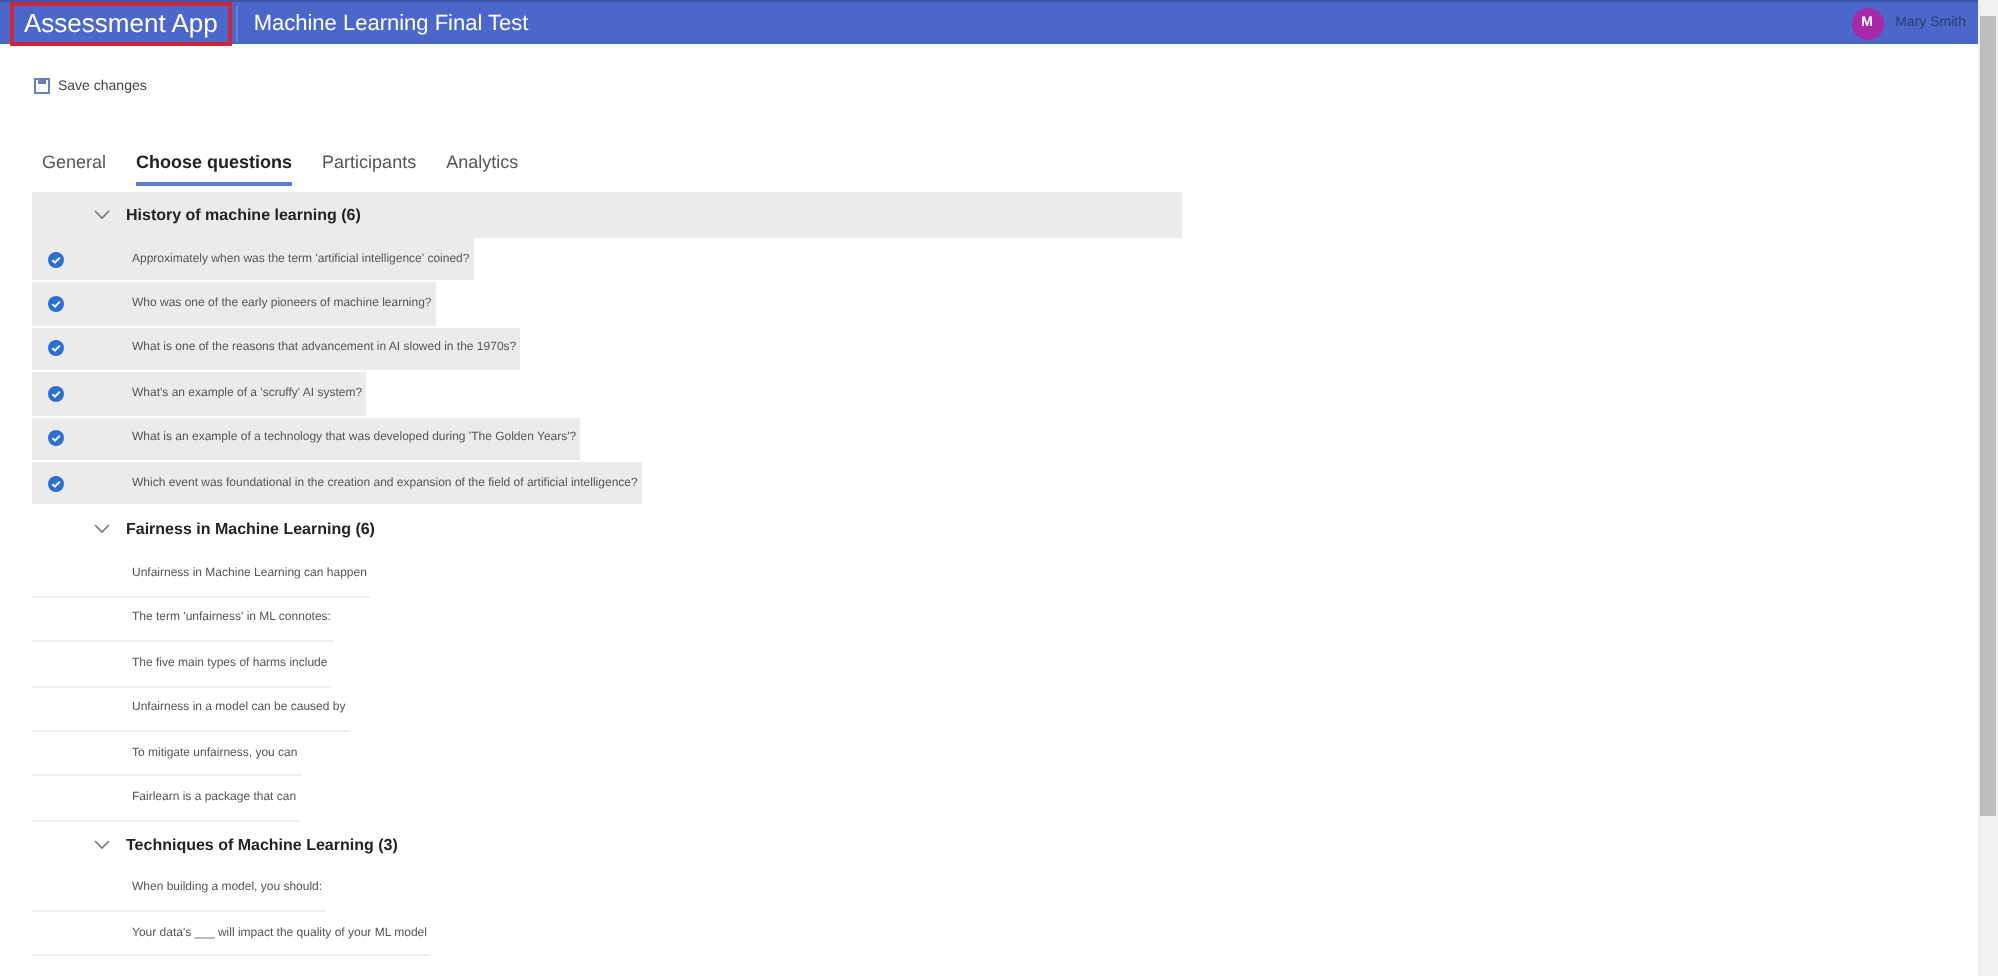  What do you see at coordinates (607, 215) in the screenshot?
I see `group-header: History of machine learning (6)` at bounding box center [607, 215].